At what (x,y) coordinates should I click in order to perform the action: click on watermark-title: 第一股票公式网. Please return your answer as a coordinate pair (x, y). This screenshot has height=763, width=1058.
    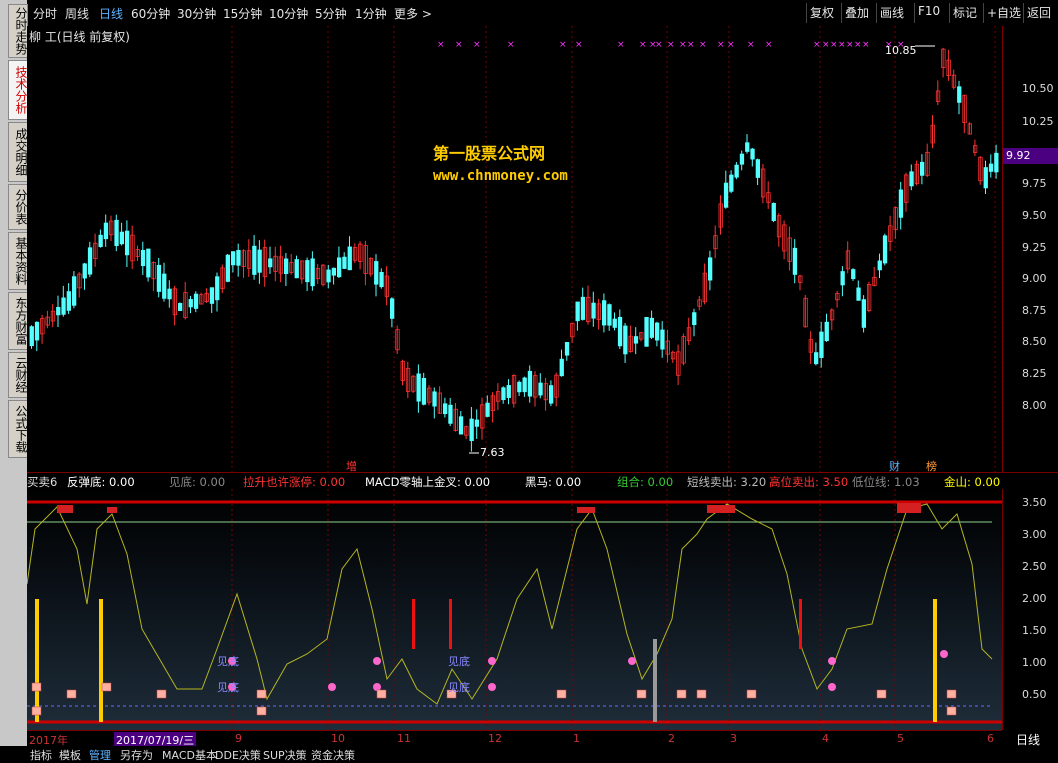
    Looking at the image, I should click on (489, 153).